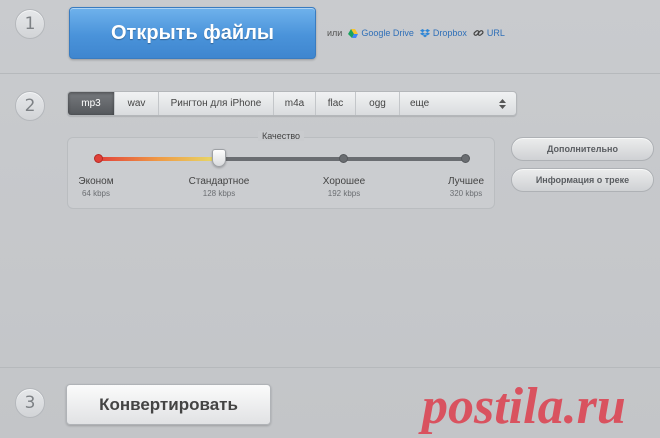 The width and height of the screenshot is (660, 438). What do you see at coordinates (219, 193) in the screenshot?
I see `level-rate: 128 kbps` at bounding box center [219, 193].